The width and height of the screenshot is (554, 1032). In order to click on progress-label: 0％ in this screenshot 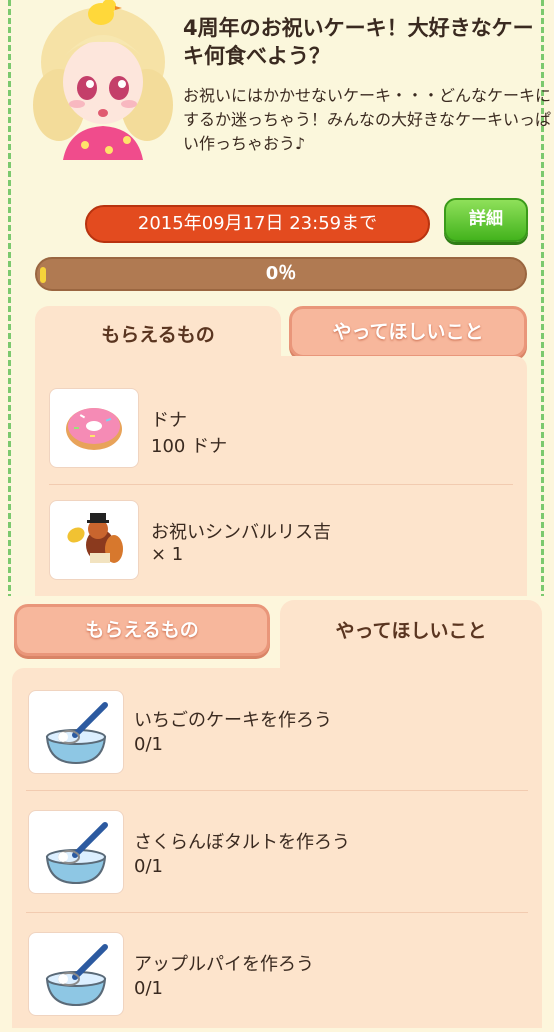, I will do `click(281, 273)`.